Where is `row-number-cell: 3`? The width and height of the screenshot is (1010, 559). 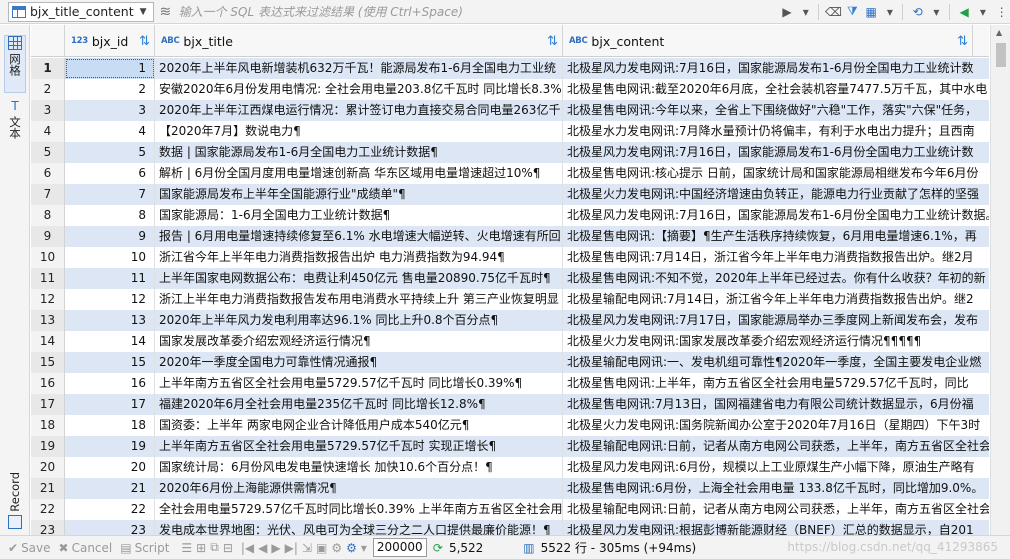 row-number-cell: 3 is located at coordinates (48, 110).